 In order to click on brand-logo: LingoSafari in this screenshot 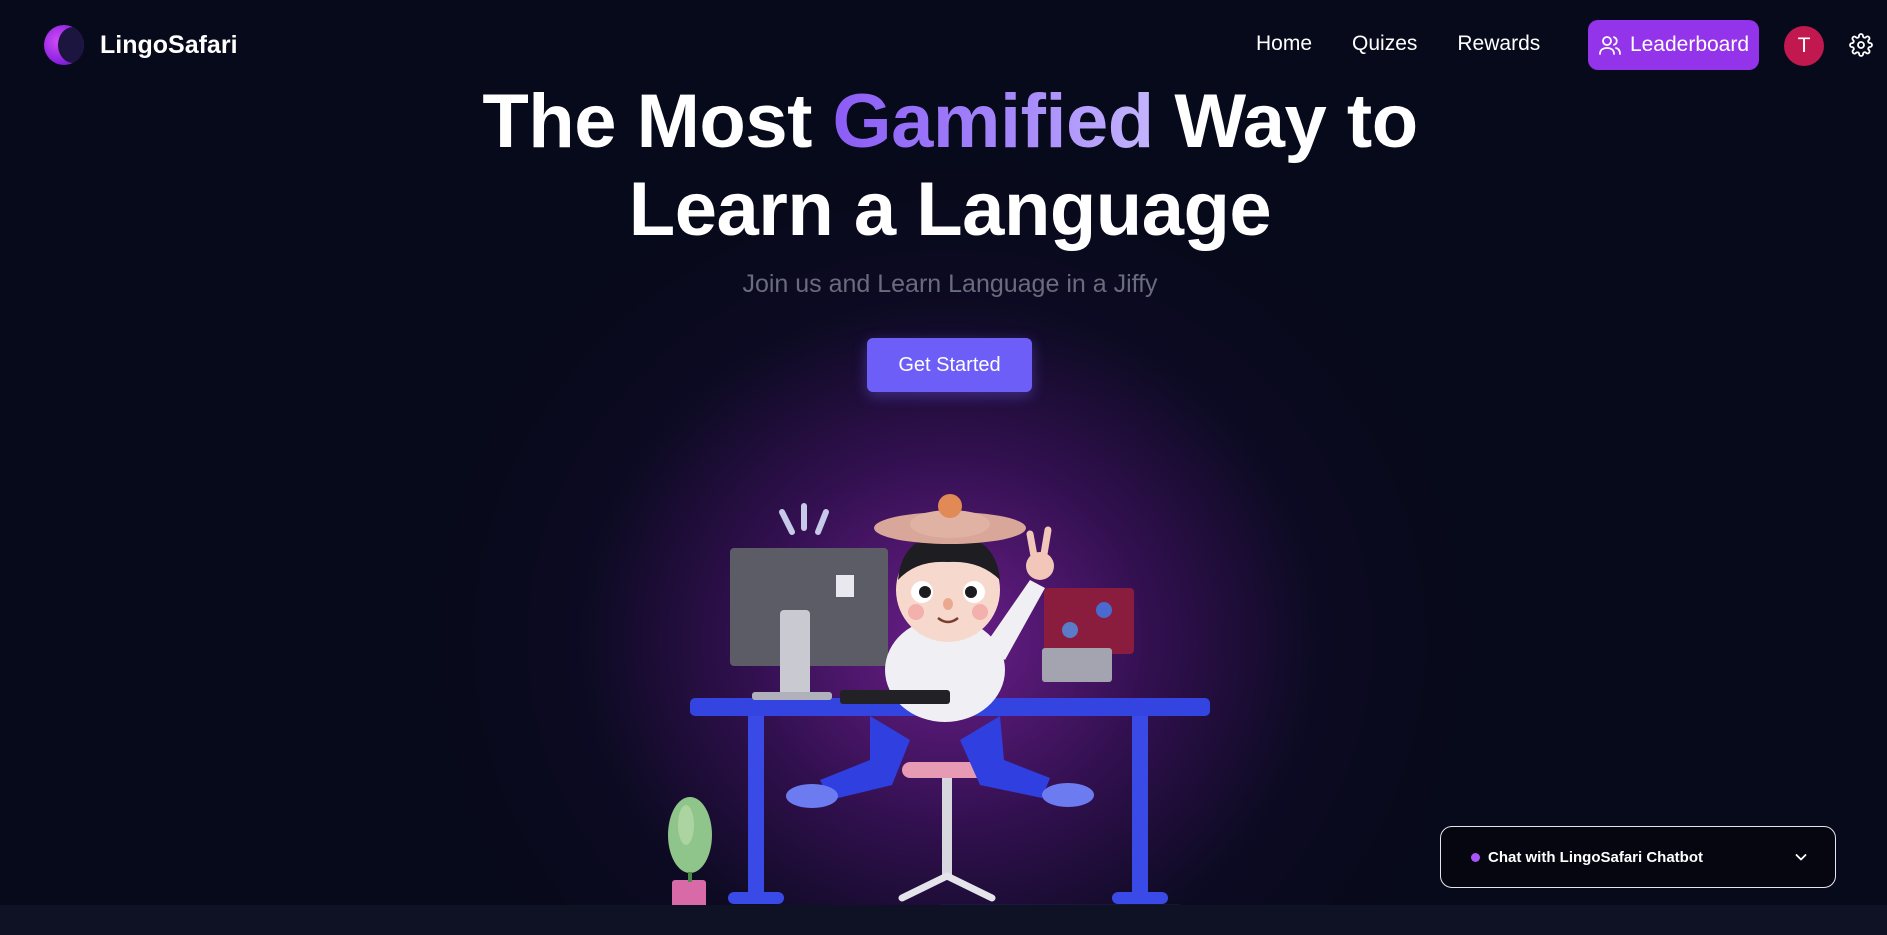, I will do `click(141, 45)`.